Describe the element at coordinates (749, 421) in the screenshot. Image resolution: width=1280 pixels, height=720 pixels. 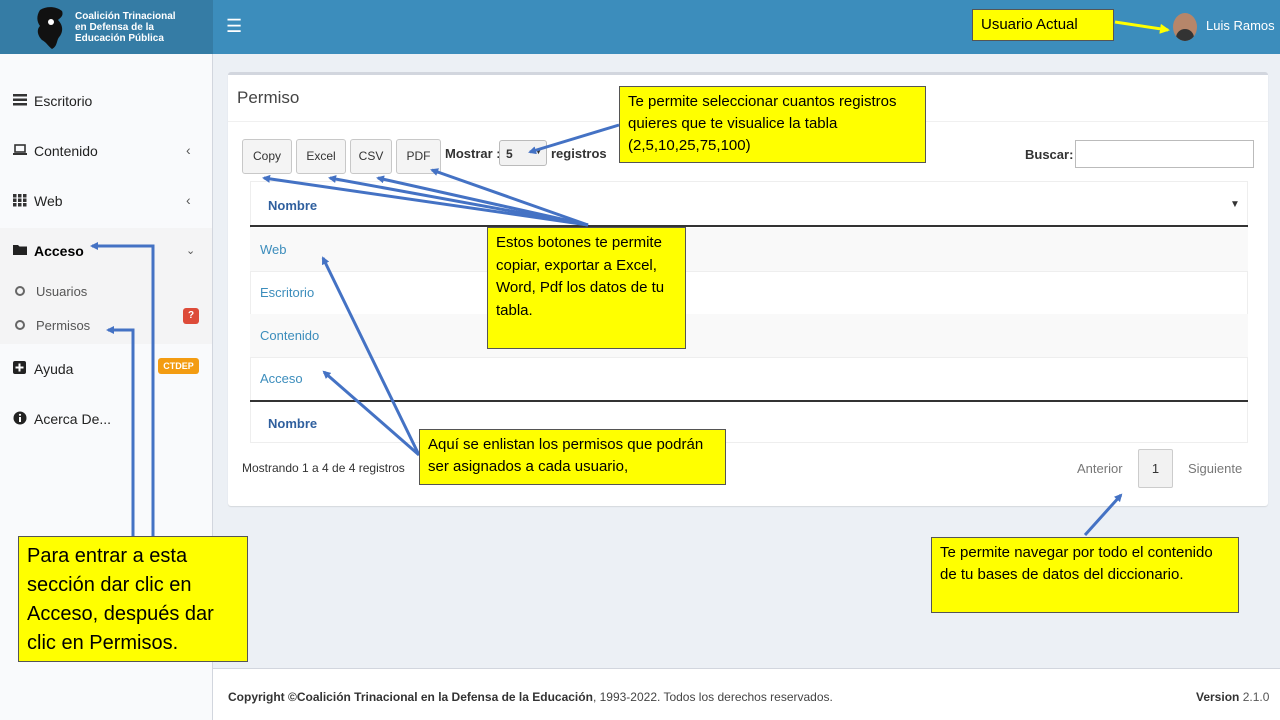
I see `column-footer-nombre: Nombre` at that location.